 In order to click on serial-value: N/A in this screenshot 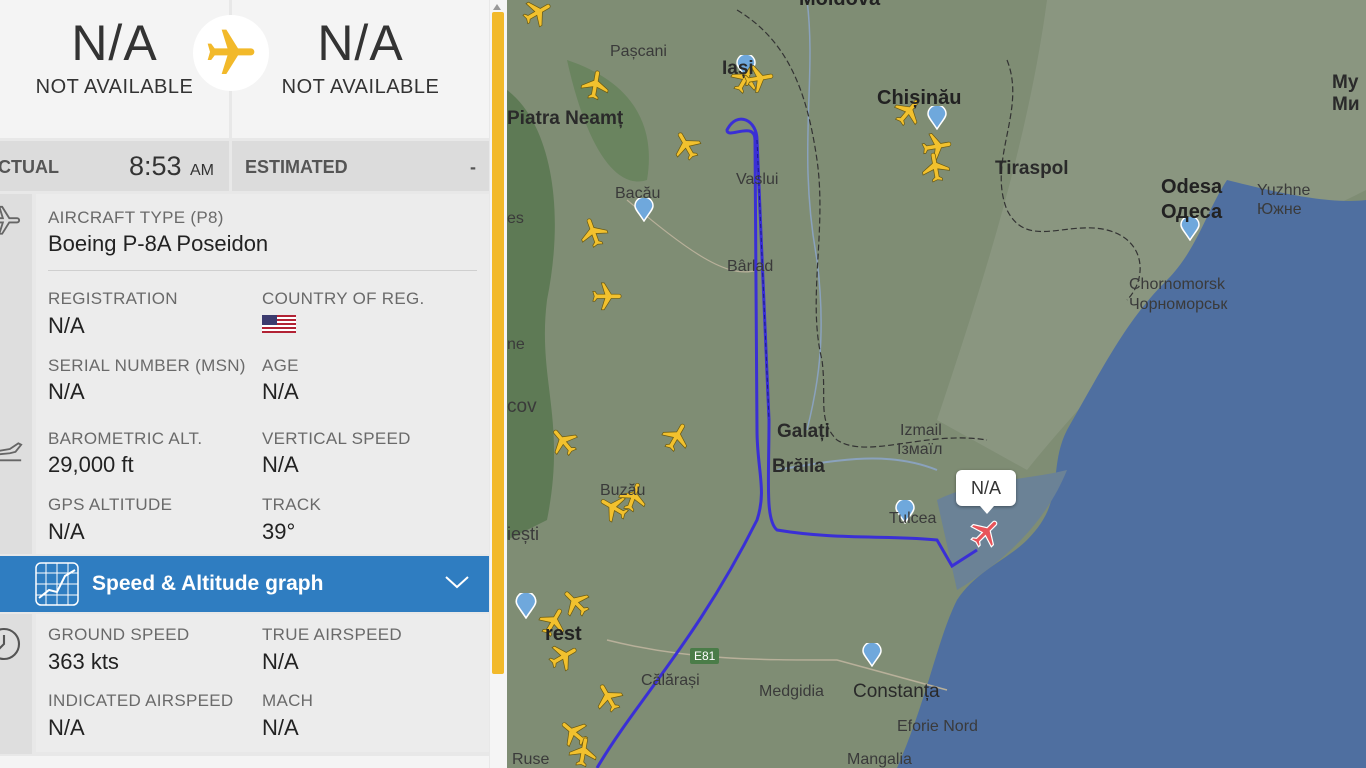, I will do `click(66, 391)`.